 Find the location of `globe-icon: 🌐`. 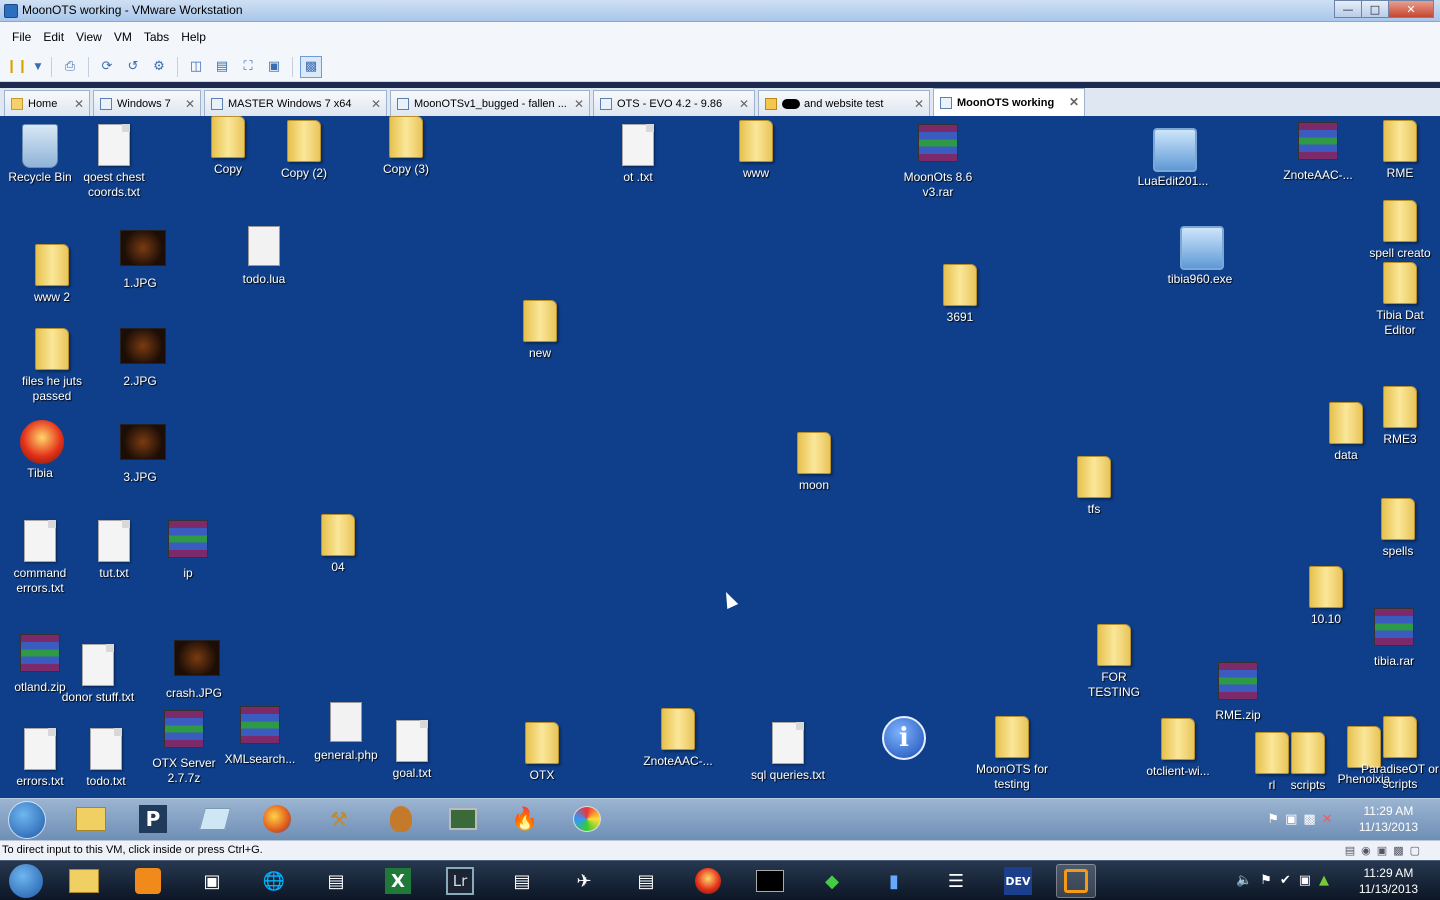

globe-icon: 🌐 is located at coordinates (274, 881).